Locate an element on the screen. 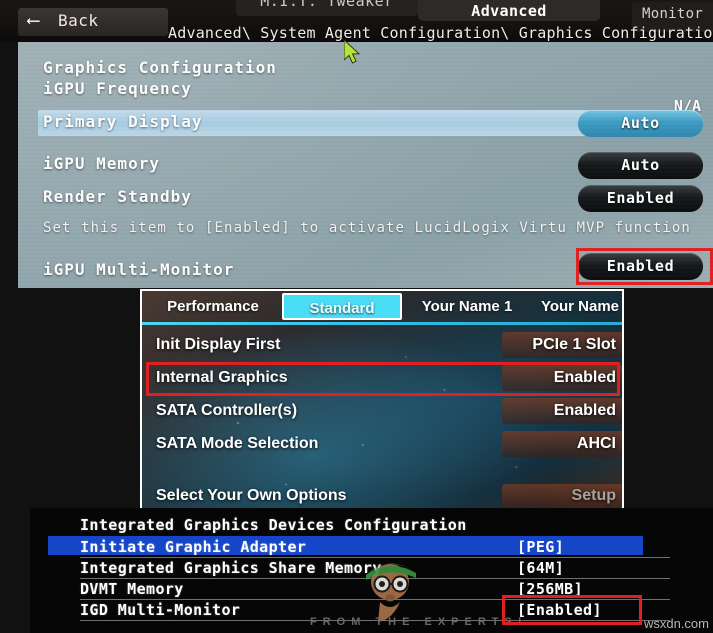 This screenshot has height=633, width=713. row-value-initiate-graphic-adapter: [PEG] is located at coordinates (540, 547).